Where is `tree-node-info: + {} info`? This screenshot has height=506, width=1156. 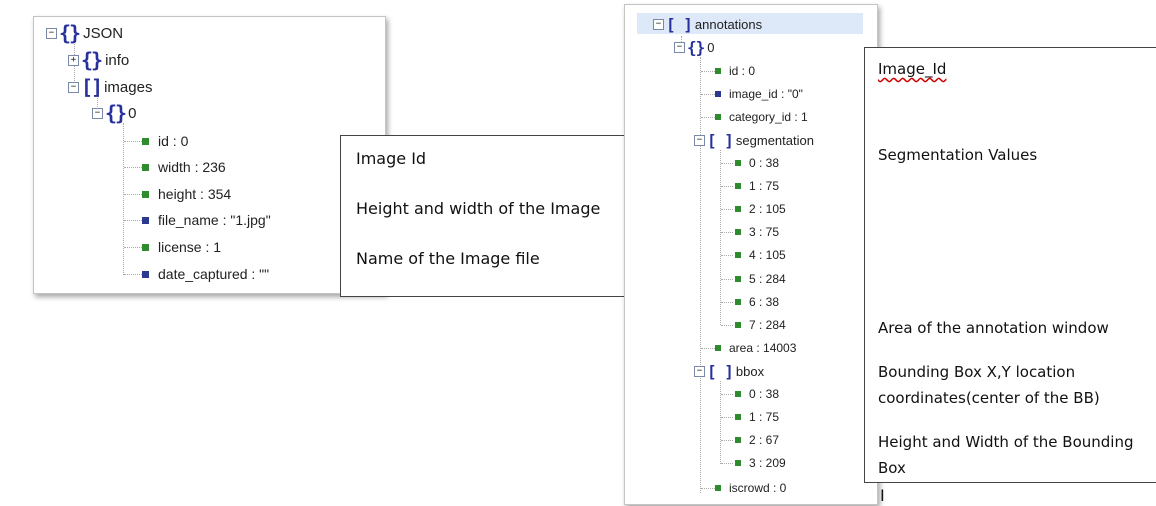 tree-node-info: + {} info is located at coordinates (99, 60).